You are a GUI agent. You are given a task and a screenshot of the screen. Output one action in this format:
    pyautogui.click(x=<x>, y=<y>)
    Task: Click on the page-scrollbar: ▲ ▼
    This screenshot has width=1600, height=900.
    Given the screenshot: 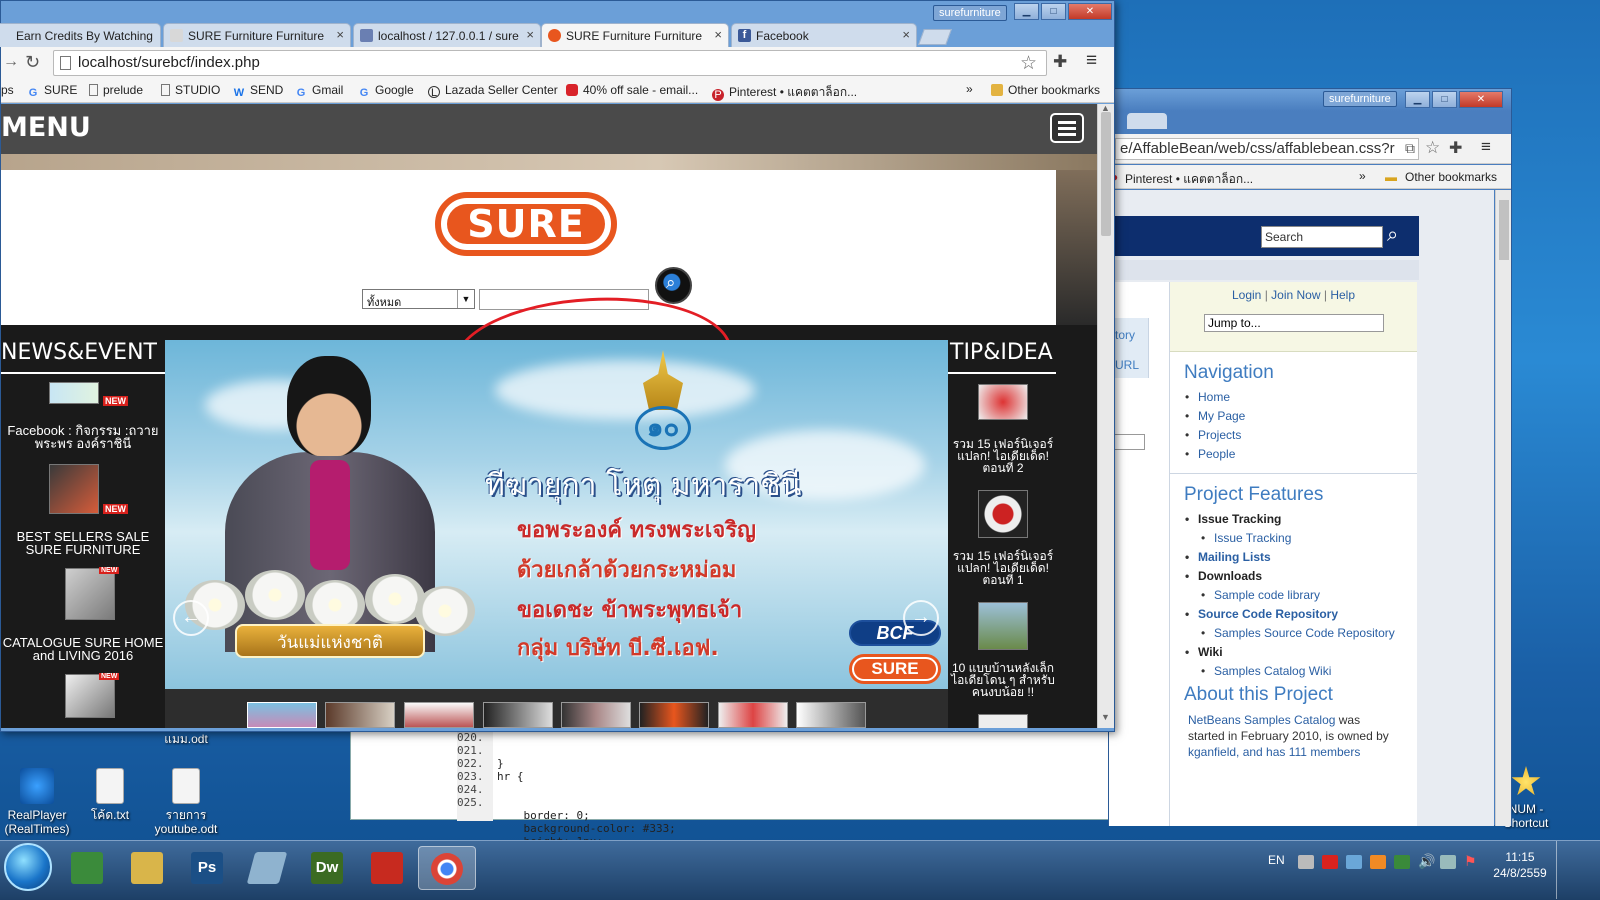 What is the action you would take?
    pyautogui.click(x=1105, y=415)
    